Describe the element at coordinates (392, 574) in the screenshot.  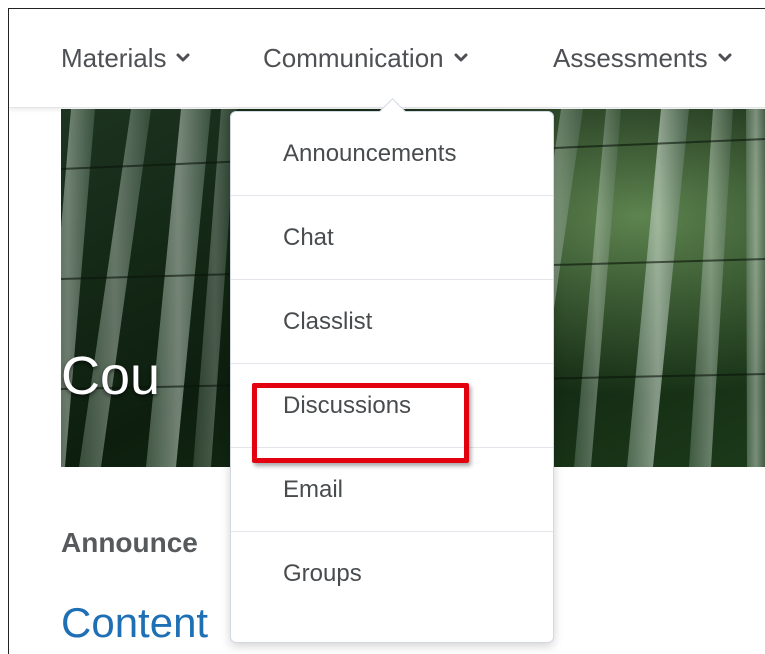
I see `menu-item-groups: Groups` at that location.